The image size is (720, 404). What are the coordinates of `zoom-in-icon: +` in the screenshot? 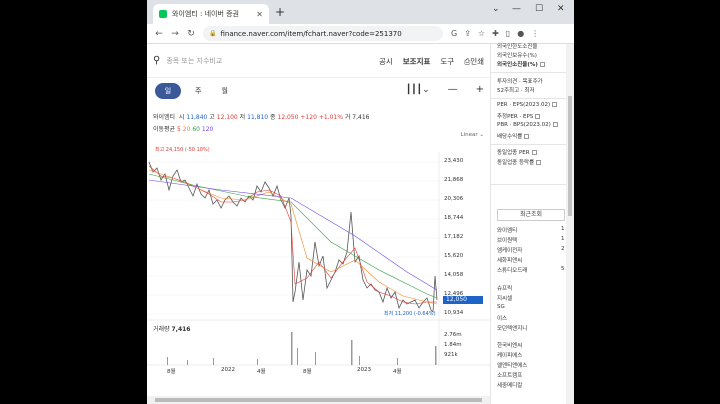 It's located at (480, 89).